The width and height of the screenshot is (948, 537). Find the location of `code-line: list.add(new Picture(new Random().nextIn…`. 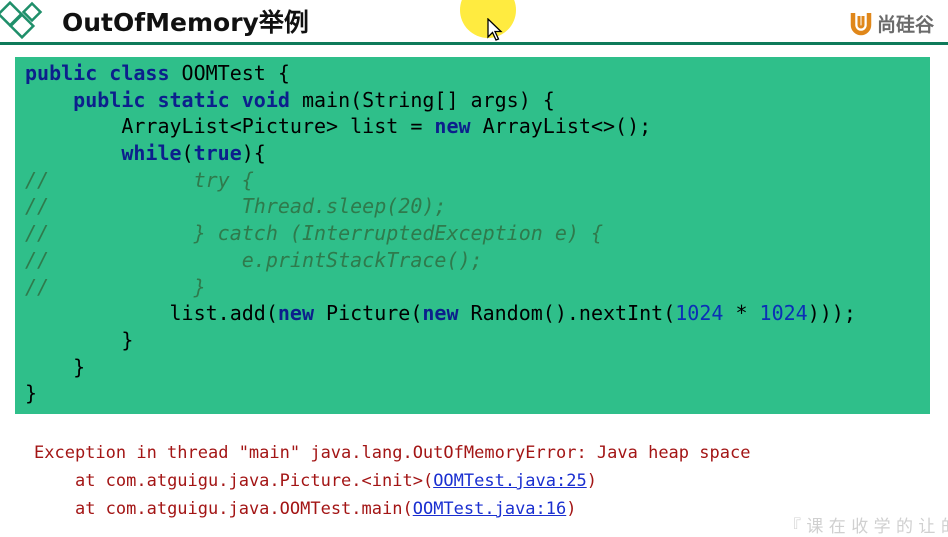

code-line: list.add(new Picture(new Random().nextIn… is located at coordinates (512, 313).